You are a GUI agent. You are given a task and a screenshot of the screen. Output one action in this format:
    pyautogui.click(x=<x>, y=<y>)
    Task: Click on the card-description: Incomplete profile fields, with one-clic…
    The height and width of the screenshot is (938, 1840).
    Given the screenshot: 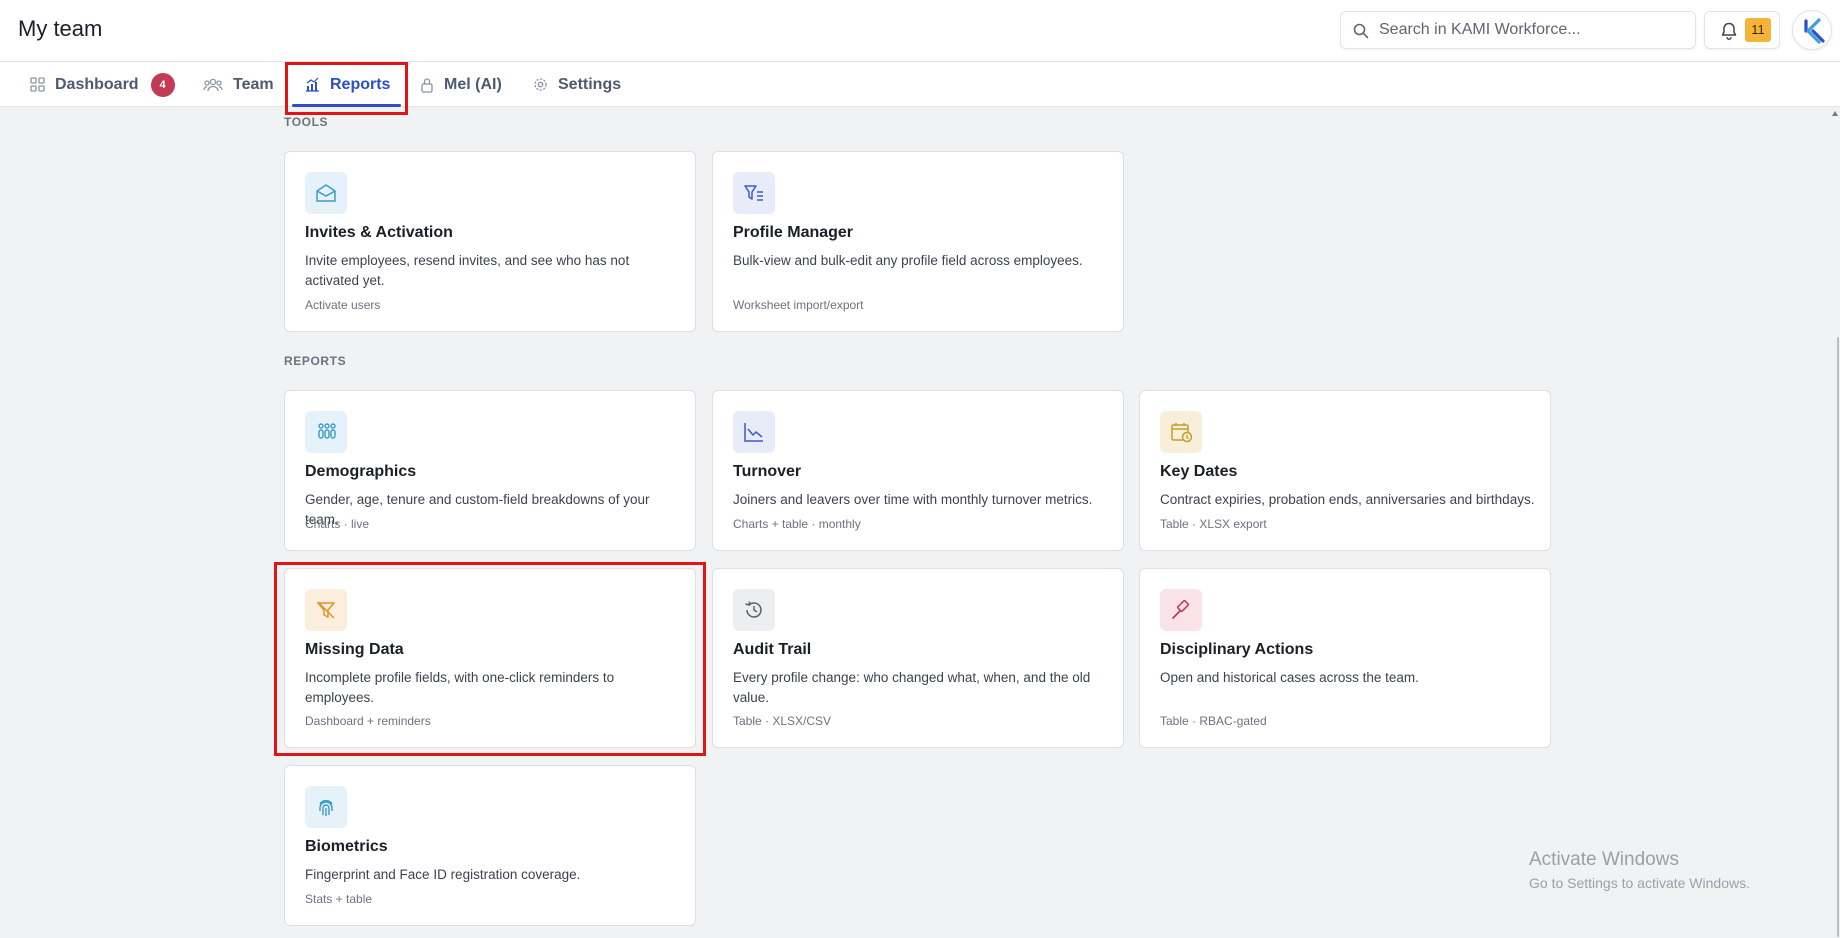 What is the action you would take?
    pyautogui.click(x=460, y=687)
    